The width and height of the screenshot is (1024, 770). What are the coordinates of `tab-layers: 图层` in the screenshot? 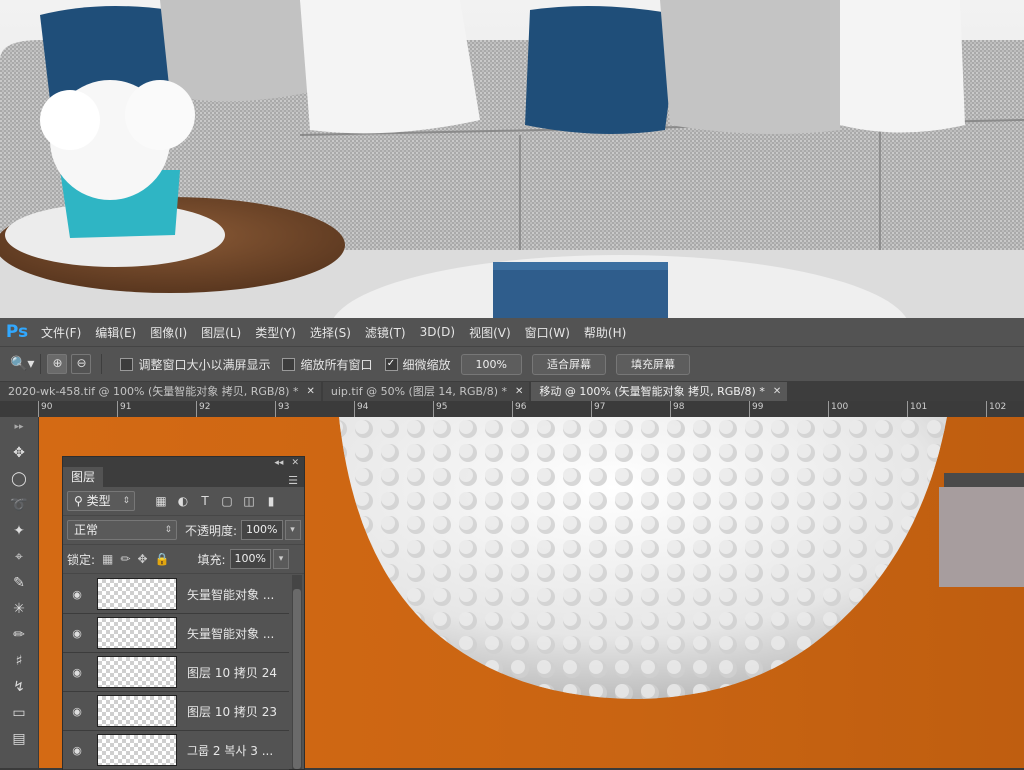 It's located at (83, 477).